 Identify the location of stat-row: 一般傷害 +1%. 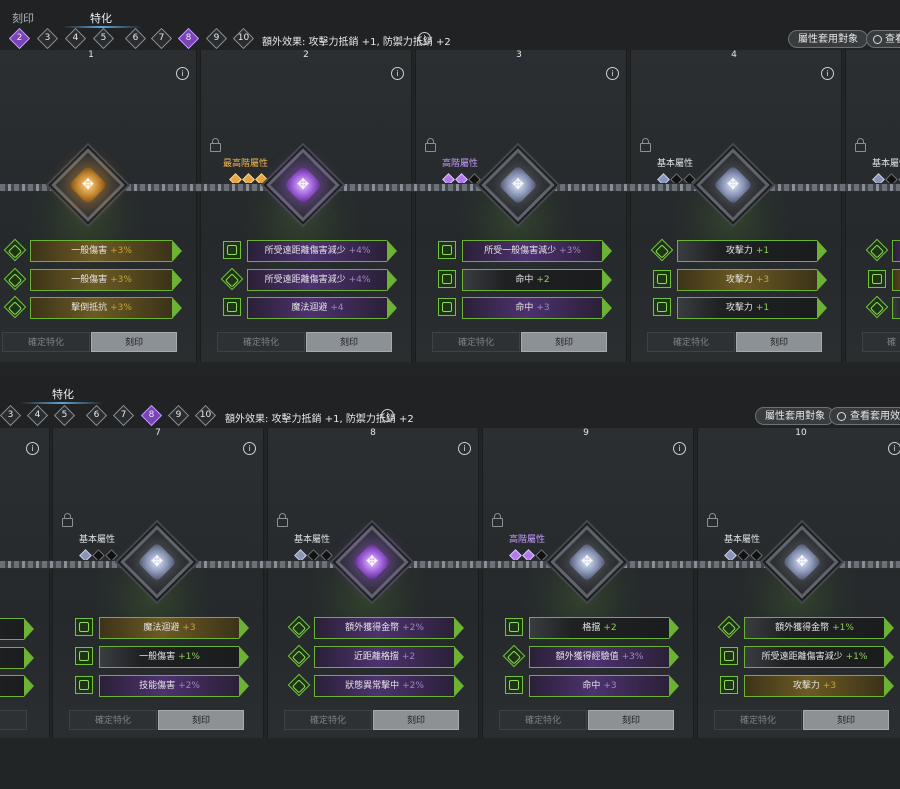
(163, 657).